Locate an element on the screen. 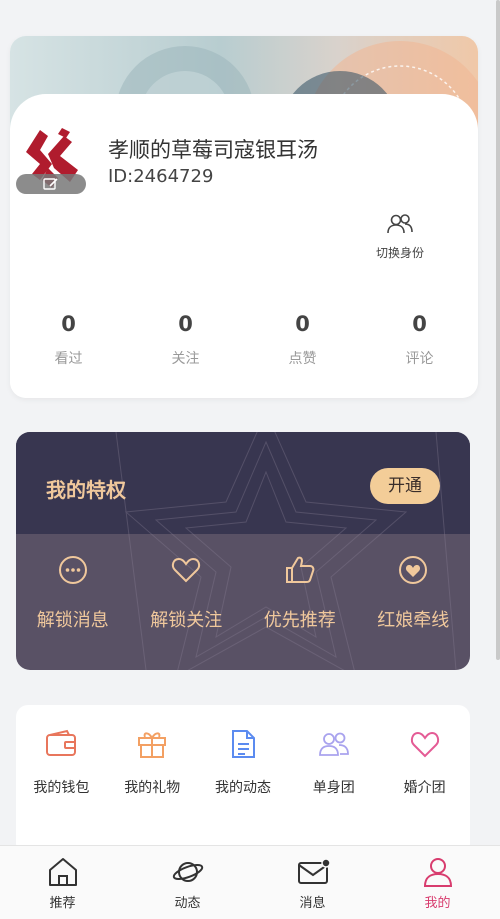 Image resolution: width=500 pixels, height=919 pixels. tab-messages: 消息 is located at coordinates (312, 882).